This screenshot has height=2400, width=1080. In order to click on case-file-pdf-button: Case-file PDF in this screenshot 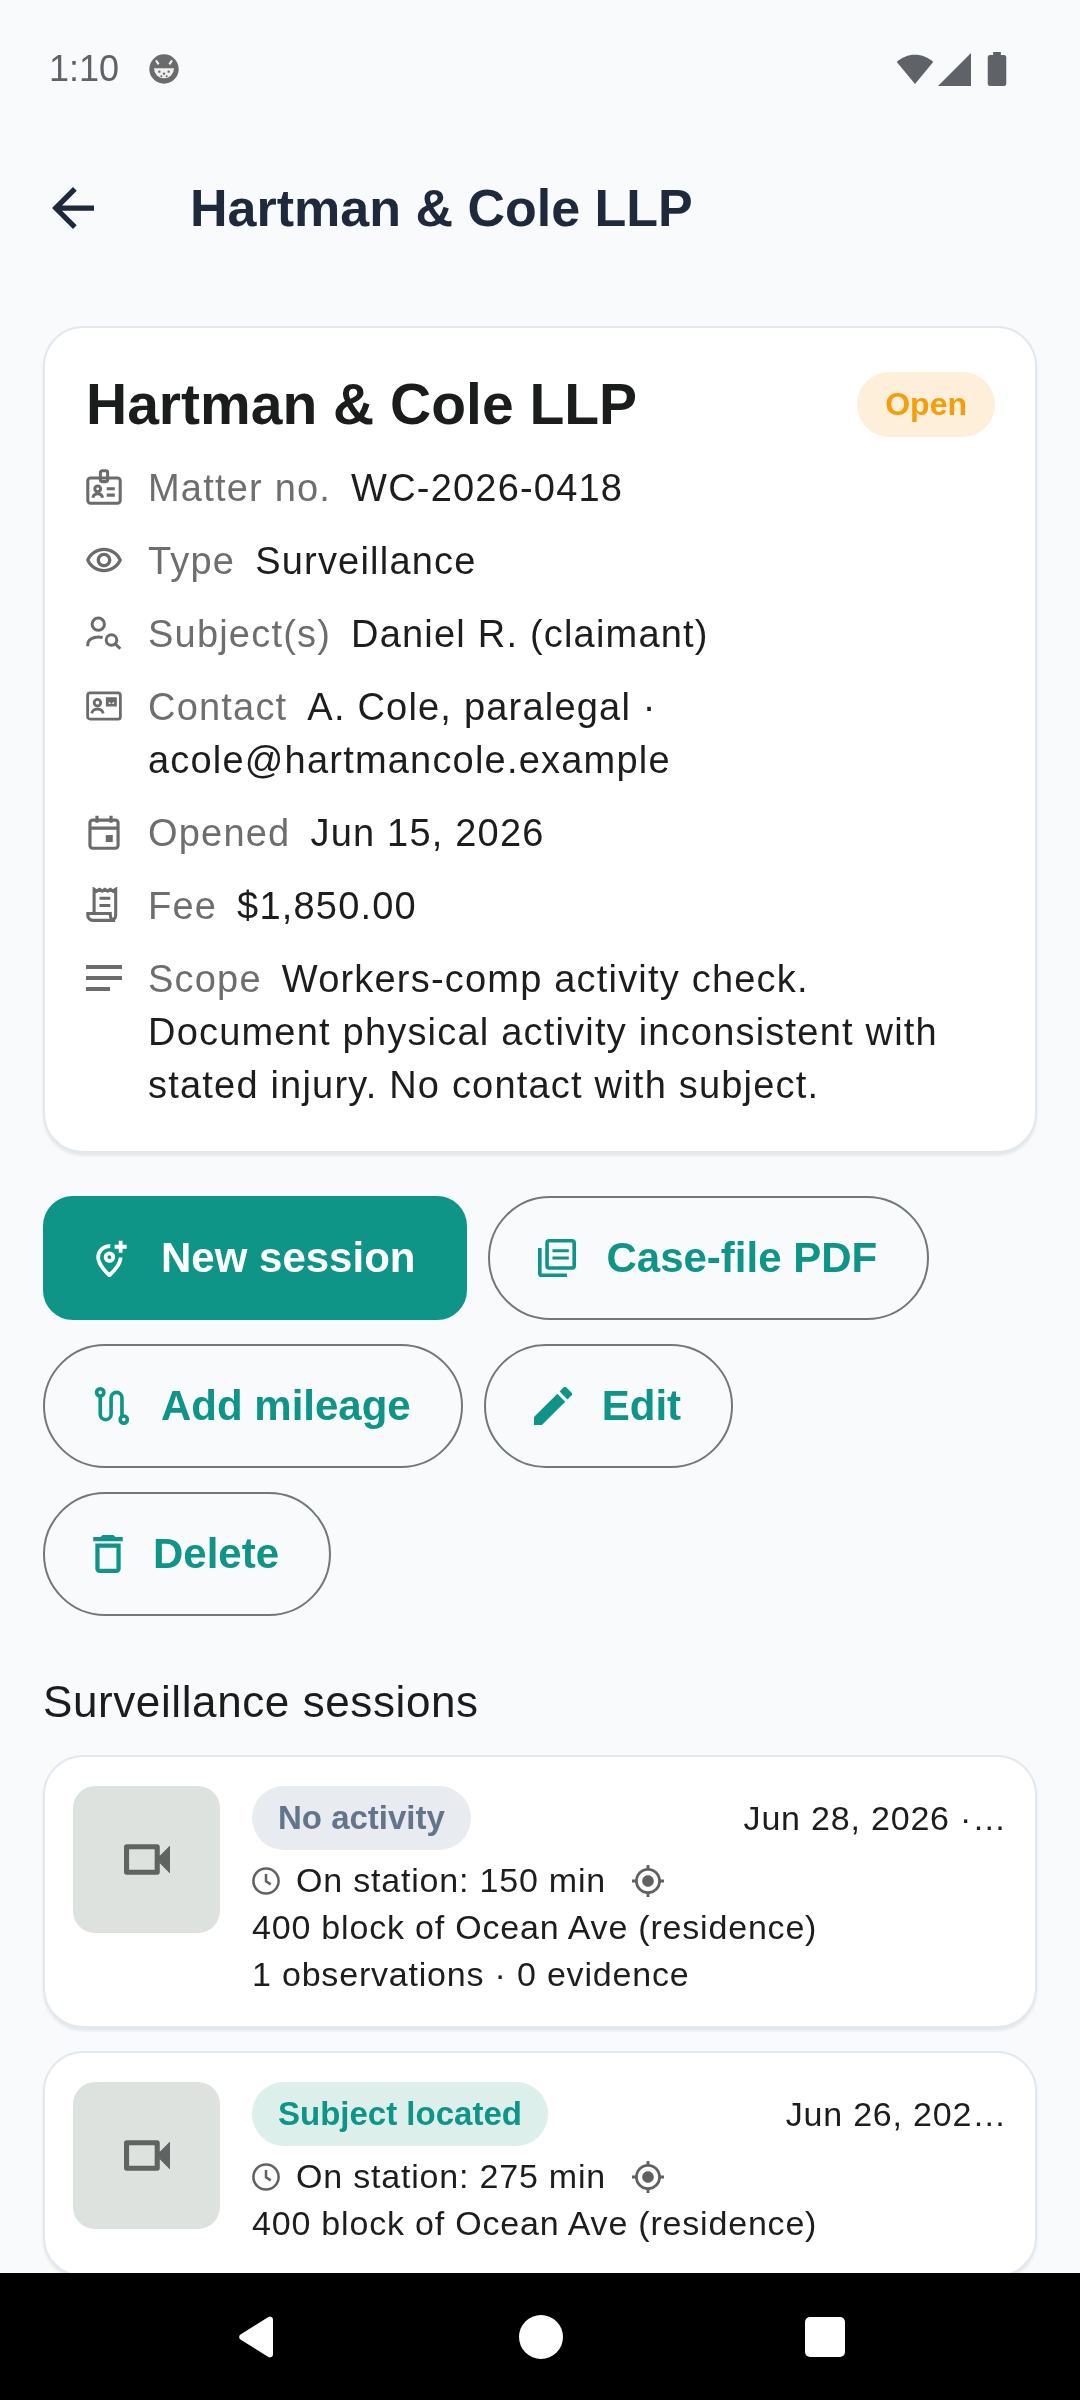, I will do `click(709, 1258)`.